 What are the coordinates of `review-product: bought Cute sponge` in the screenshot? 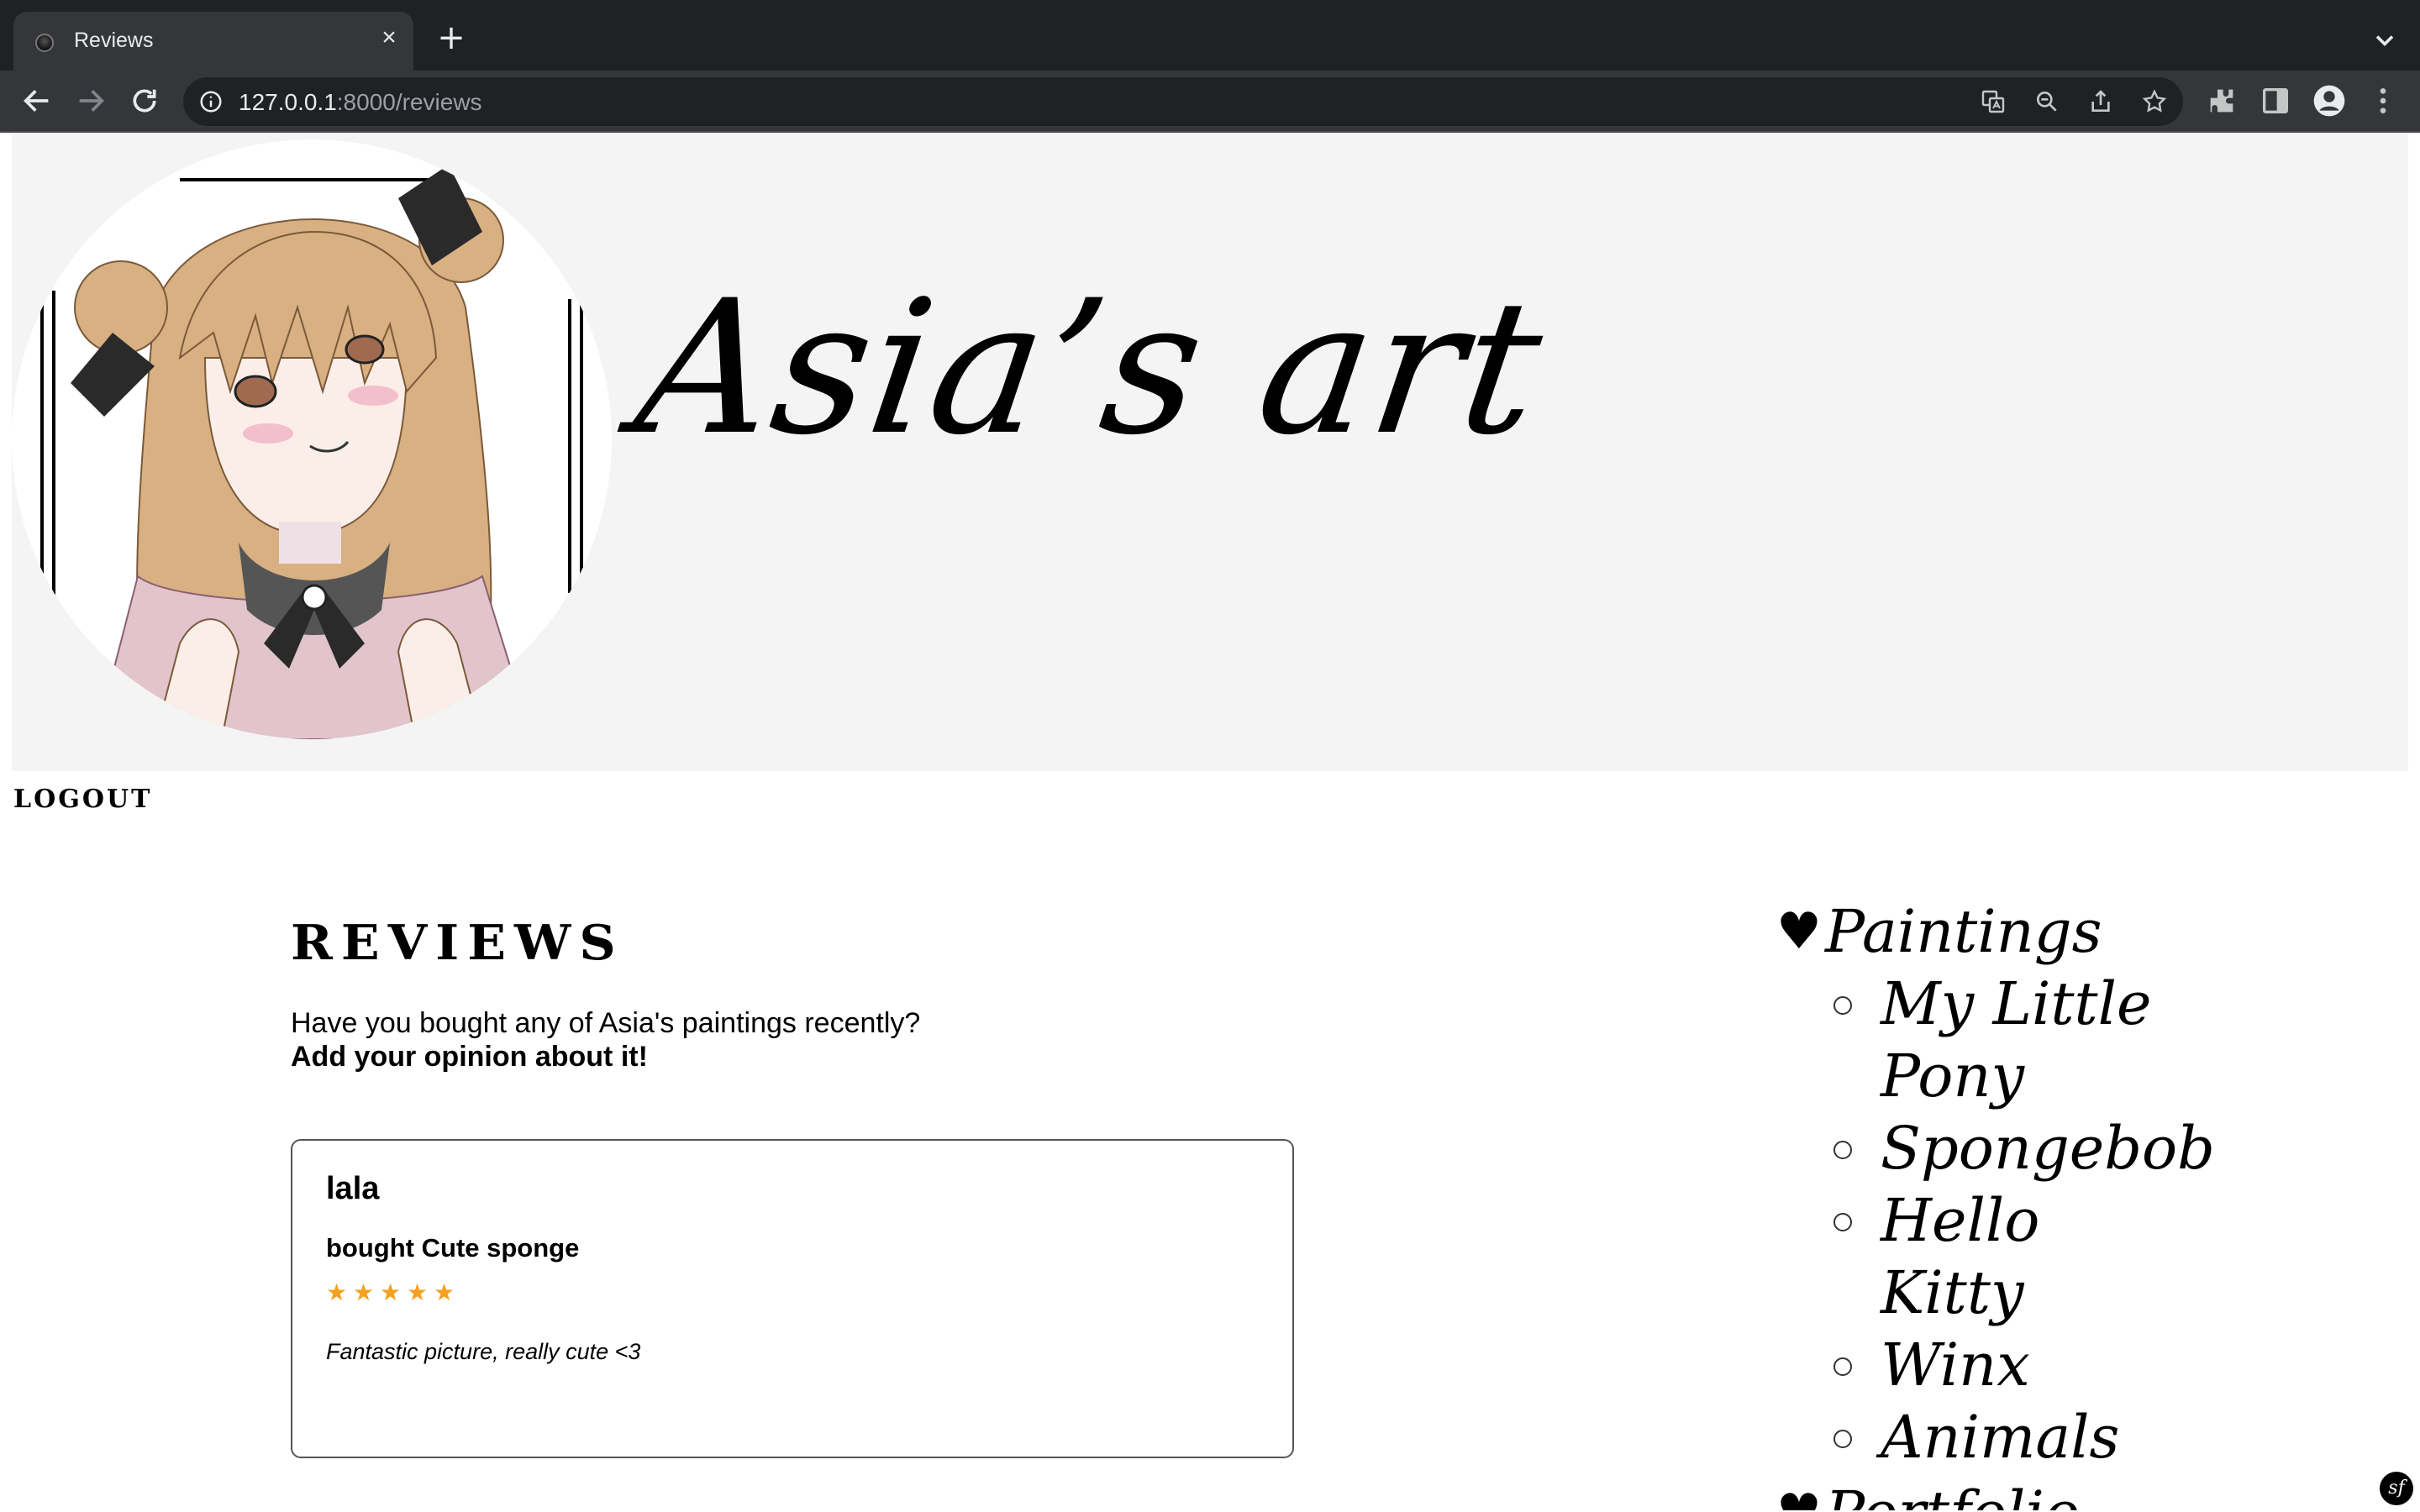 It's located at (453, 1248).